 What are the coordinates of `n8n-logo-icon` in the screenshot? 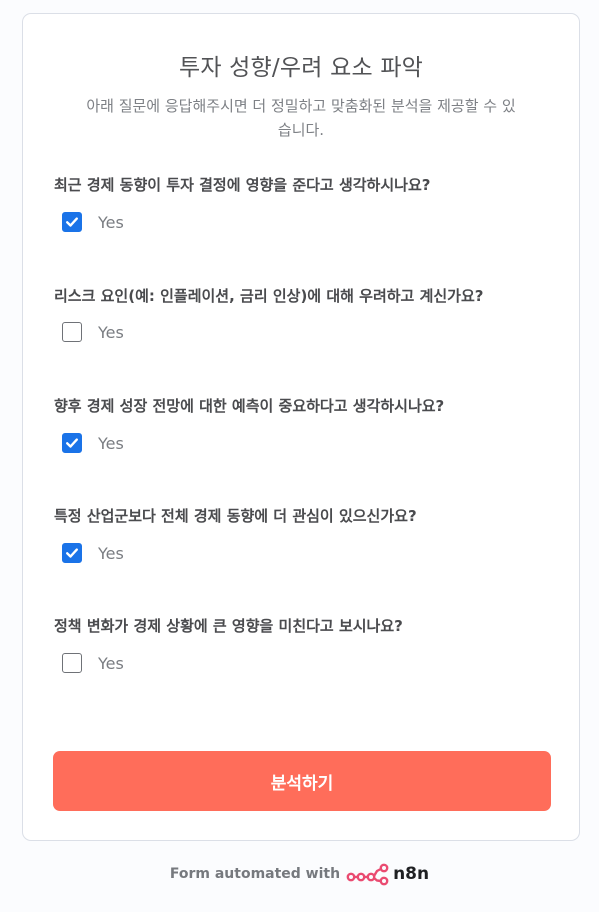 It's located at (367, 874).